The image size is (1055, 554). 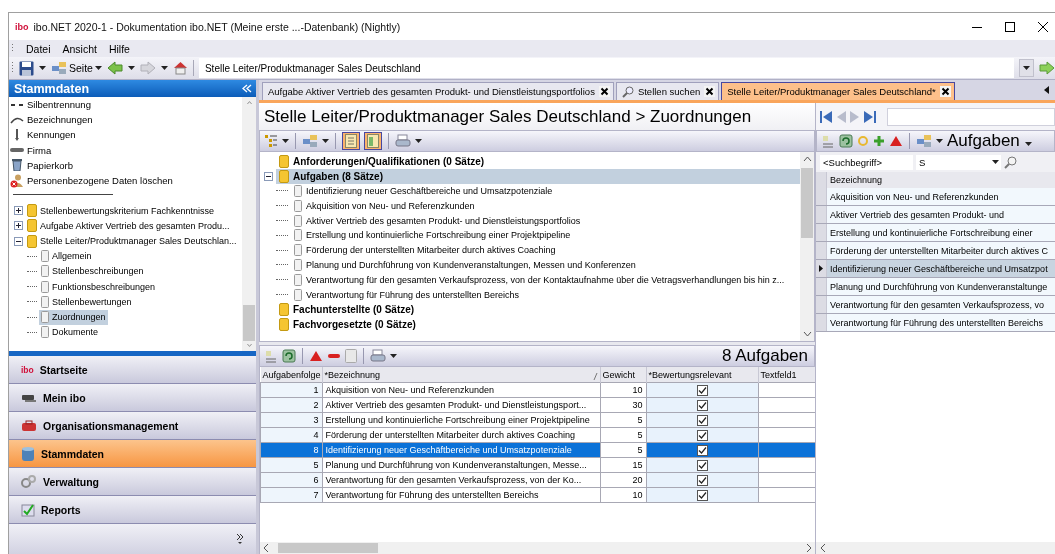 I want to click on nav-button: Verwaltung, so click(x=132, y=482).